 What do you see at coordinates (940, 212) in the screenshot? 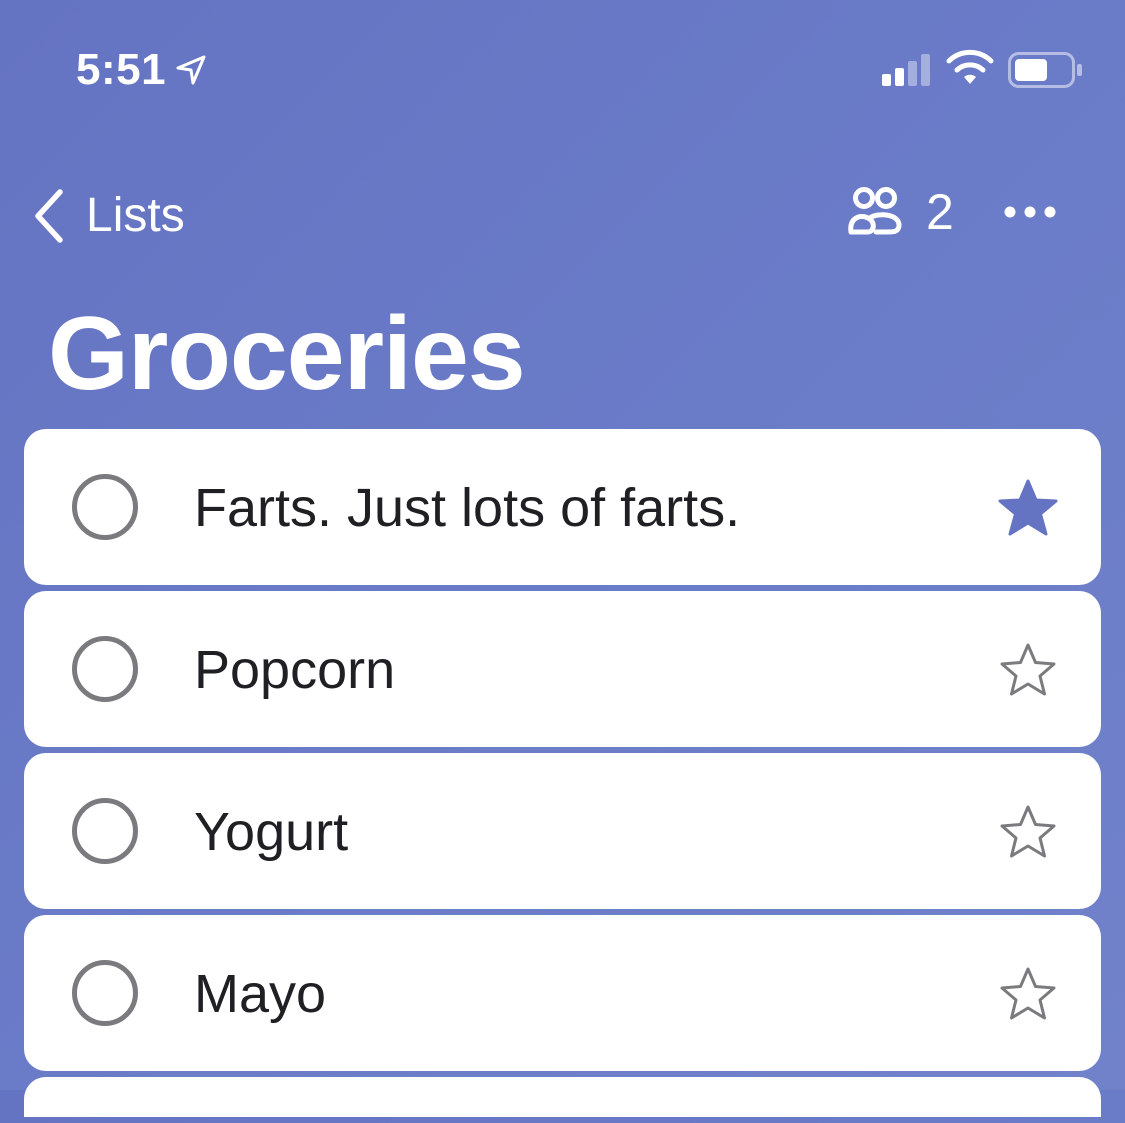
I see `share-count: 2` at bounding box center [940, 212].